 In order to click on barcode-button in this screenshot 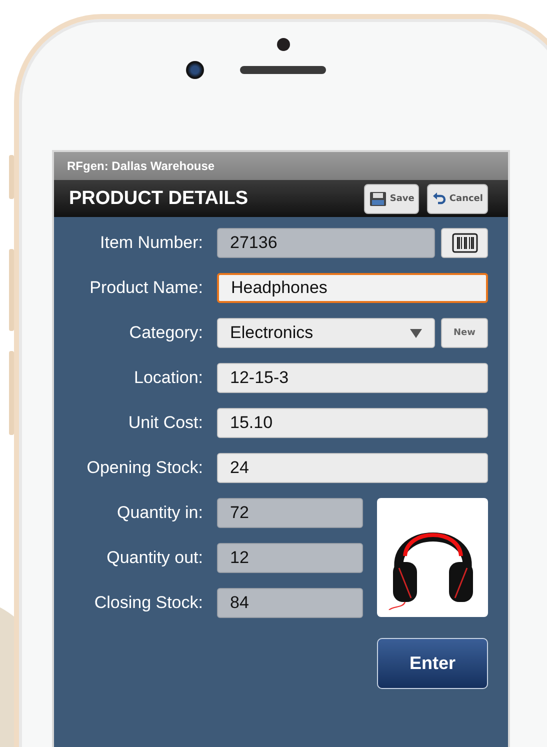, I will do `click(464, 243)`.